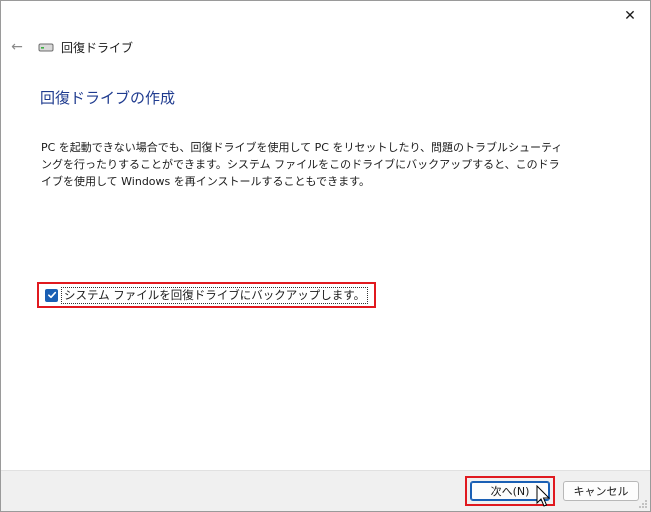  Describe the element at coordinates (543, 496) in the screenshot. I see `mouse-pointer-icon` at that location.